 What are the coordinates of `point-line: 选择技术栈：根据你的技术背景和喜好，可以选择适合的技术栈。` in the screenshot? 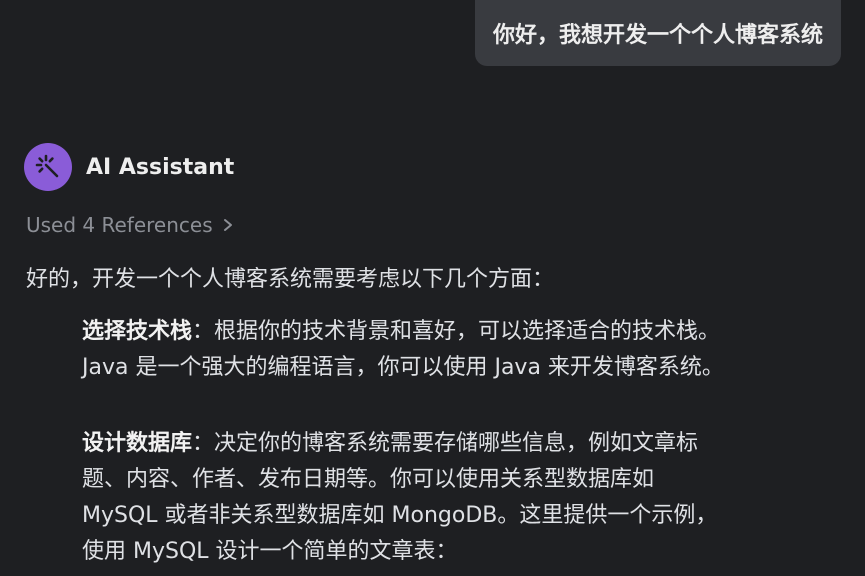 It's located at (462, 332).